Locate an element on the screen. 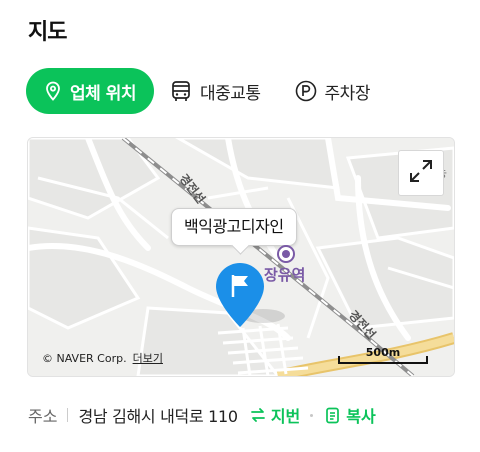  map-scale: 500m is located at coordinates (383, 356).